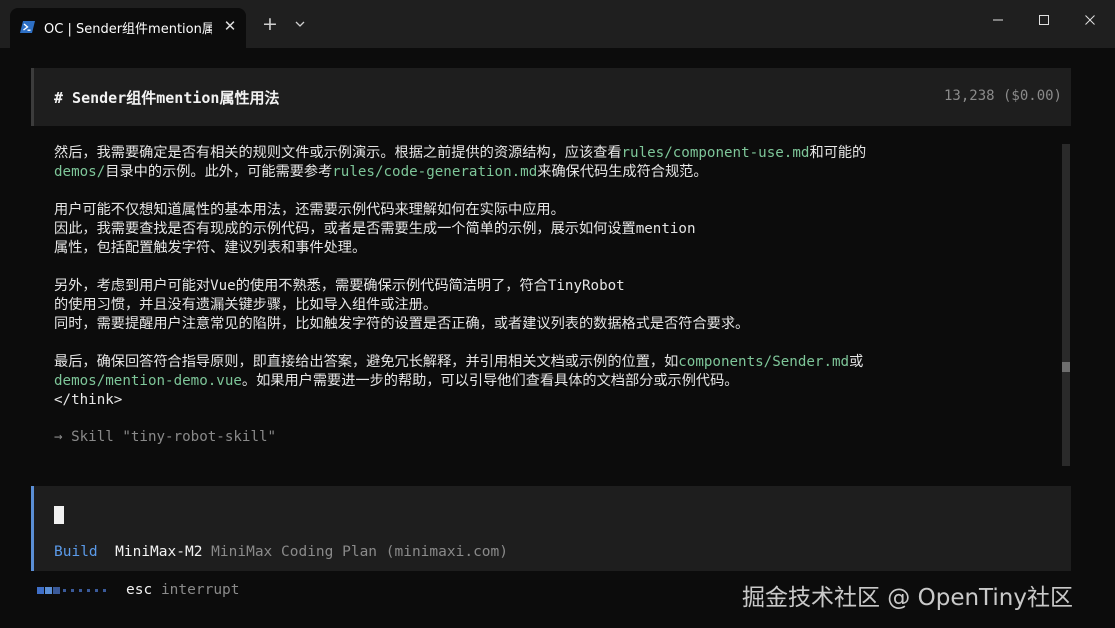 Image resolution: width=1115 pixels, height=628 pixels. What do you see at coordinates (139, 590) in the screenshot?
I see `esc-key: esc` at bounding box center [139, 590].